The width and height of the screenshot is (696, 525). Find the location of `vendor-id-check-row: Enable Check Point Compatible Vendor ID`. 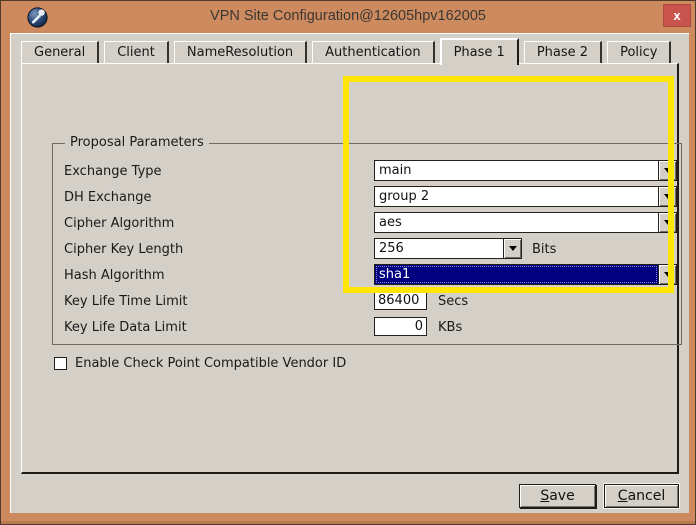

vendor-id-check-row: Enable Check Point Compatible Vendor ID is located at coordinates (200, 363).